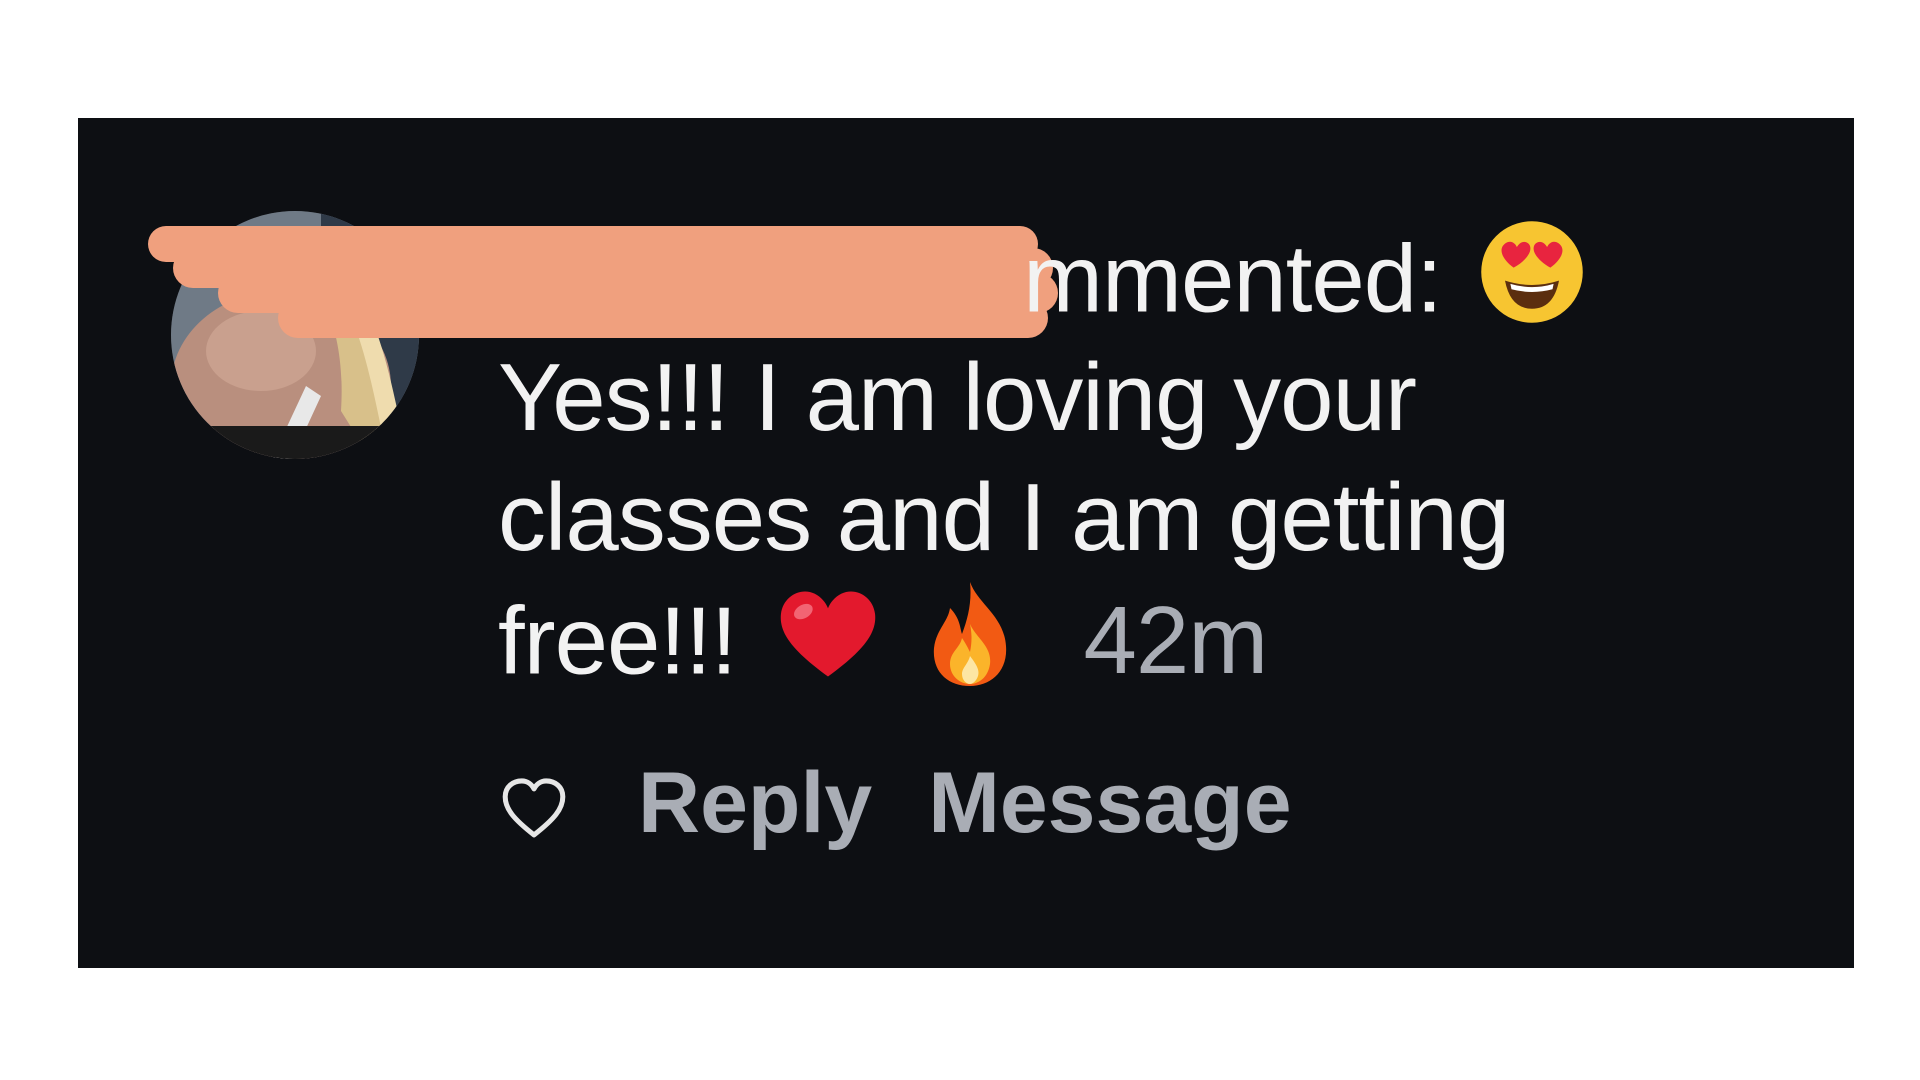 Image resolution: width=1920 pixels, height=1080 pixels. Describe the element at coordinates (1233, 279) in the screenshot. I see `commented-label: mmented:` at that location.